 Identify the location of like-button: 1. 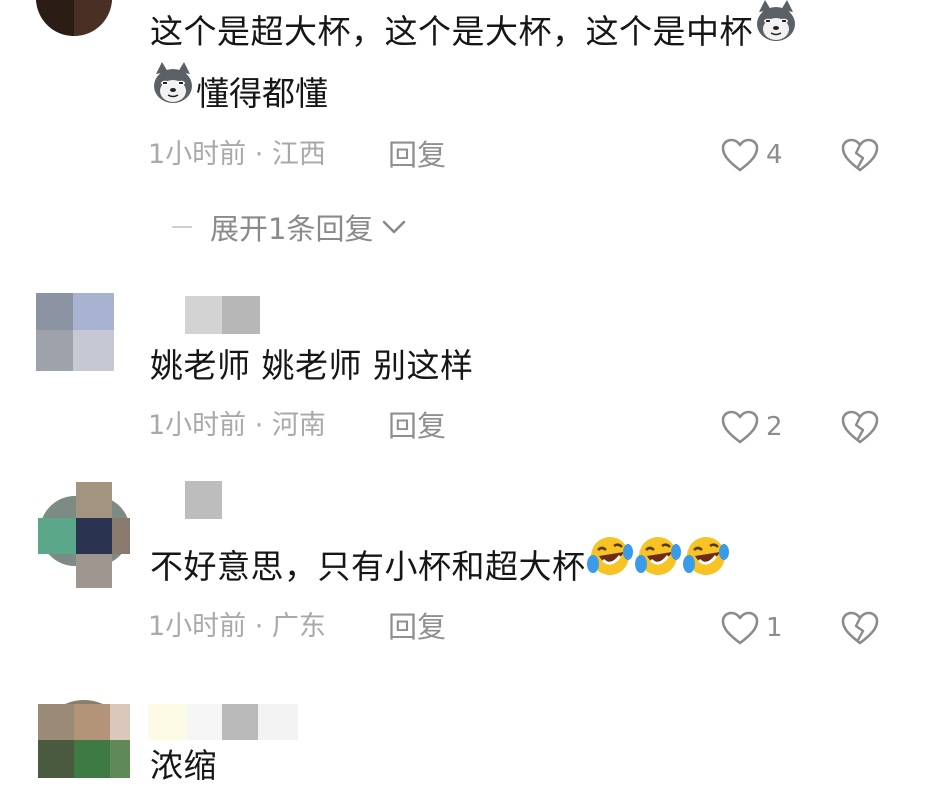
(751, 628).